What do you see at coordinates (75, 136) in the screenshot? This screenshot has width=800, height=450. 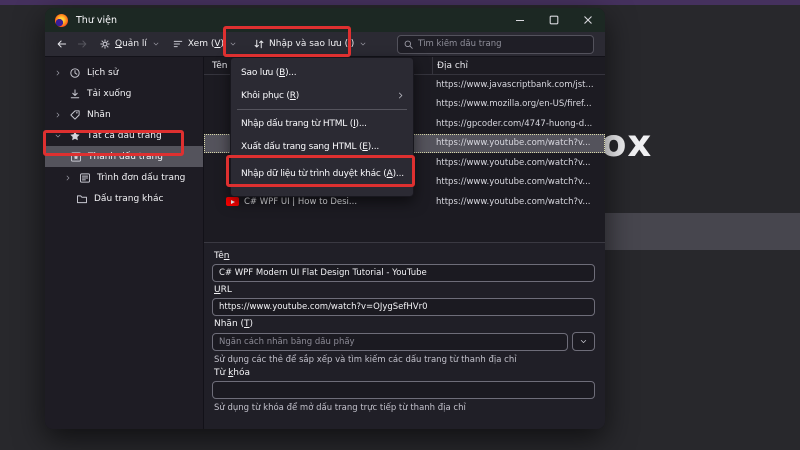 I see `star-icon` at bounding box center [75, 136].